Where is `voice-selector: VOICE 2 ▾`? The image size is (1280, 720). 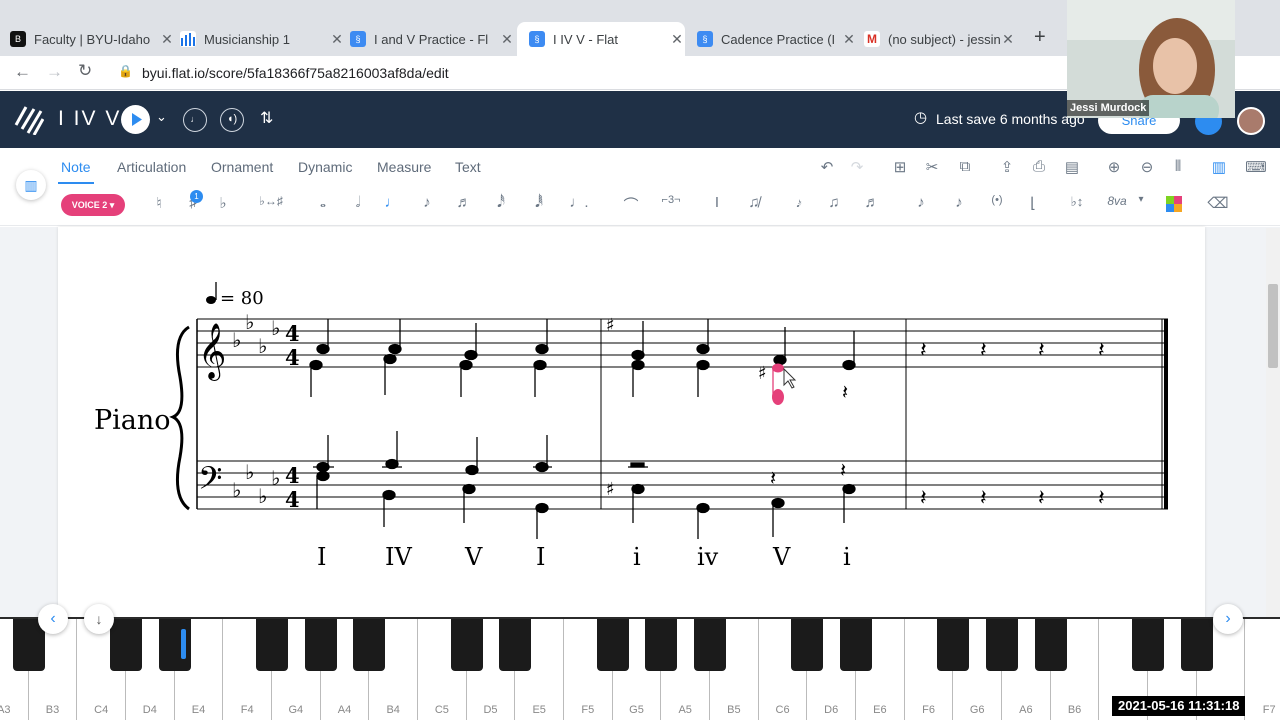 voice-selector: VOICE 2 ▾ is located at coordinates (93, 205).